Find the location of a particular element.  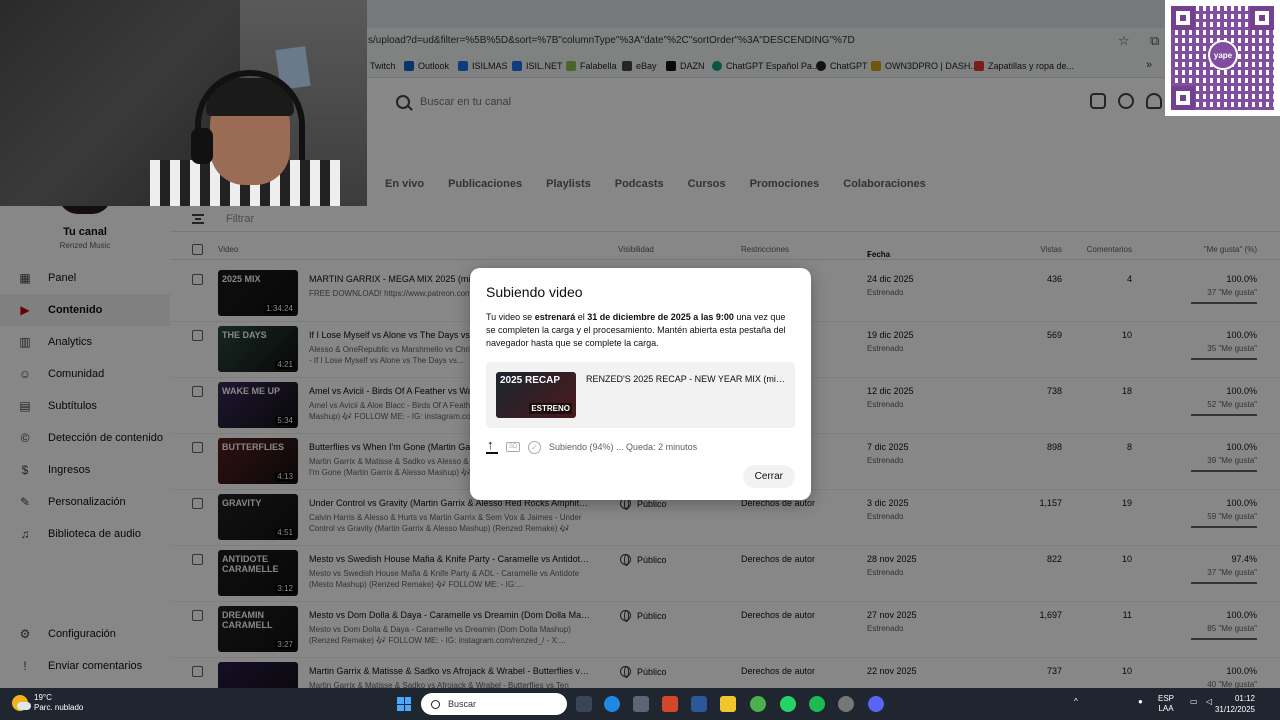

language-indicator: ESP LAA is located at coordinates (1166, 704).